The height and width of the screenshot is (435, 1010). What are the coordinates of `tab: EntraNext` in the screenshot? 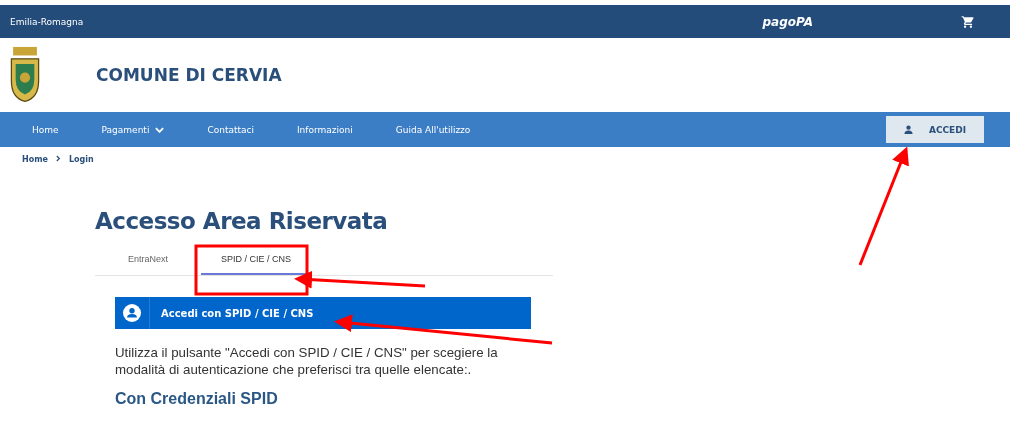 It's located at (148, 261).